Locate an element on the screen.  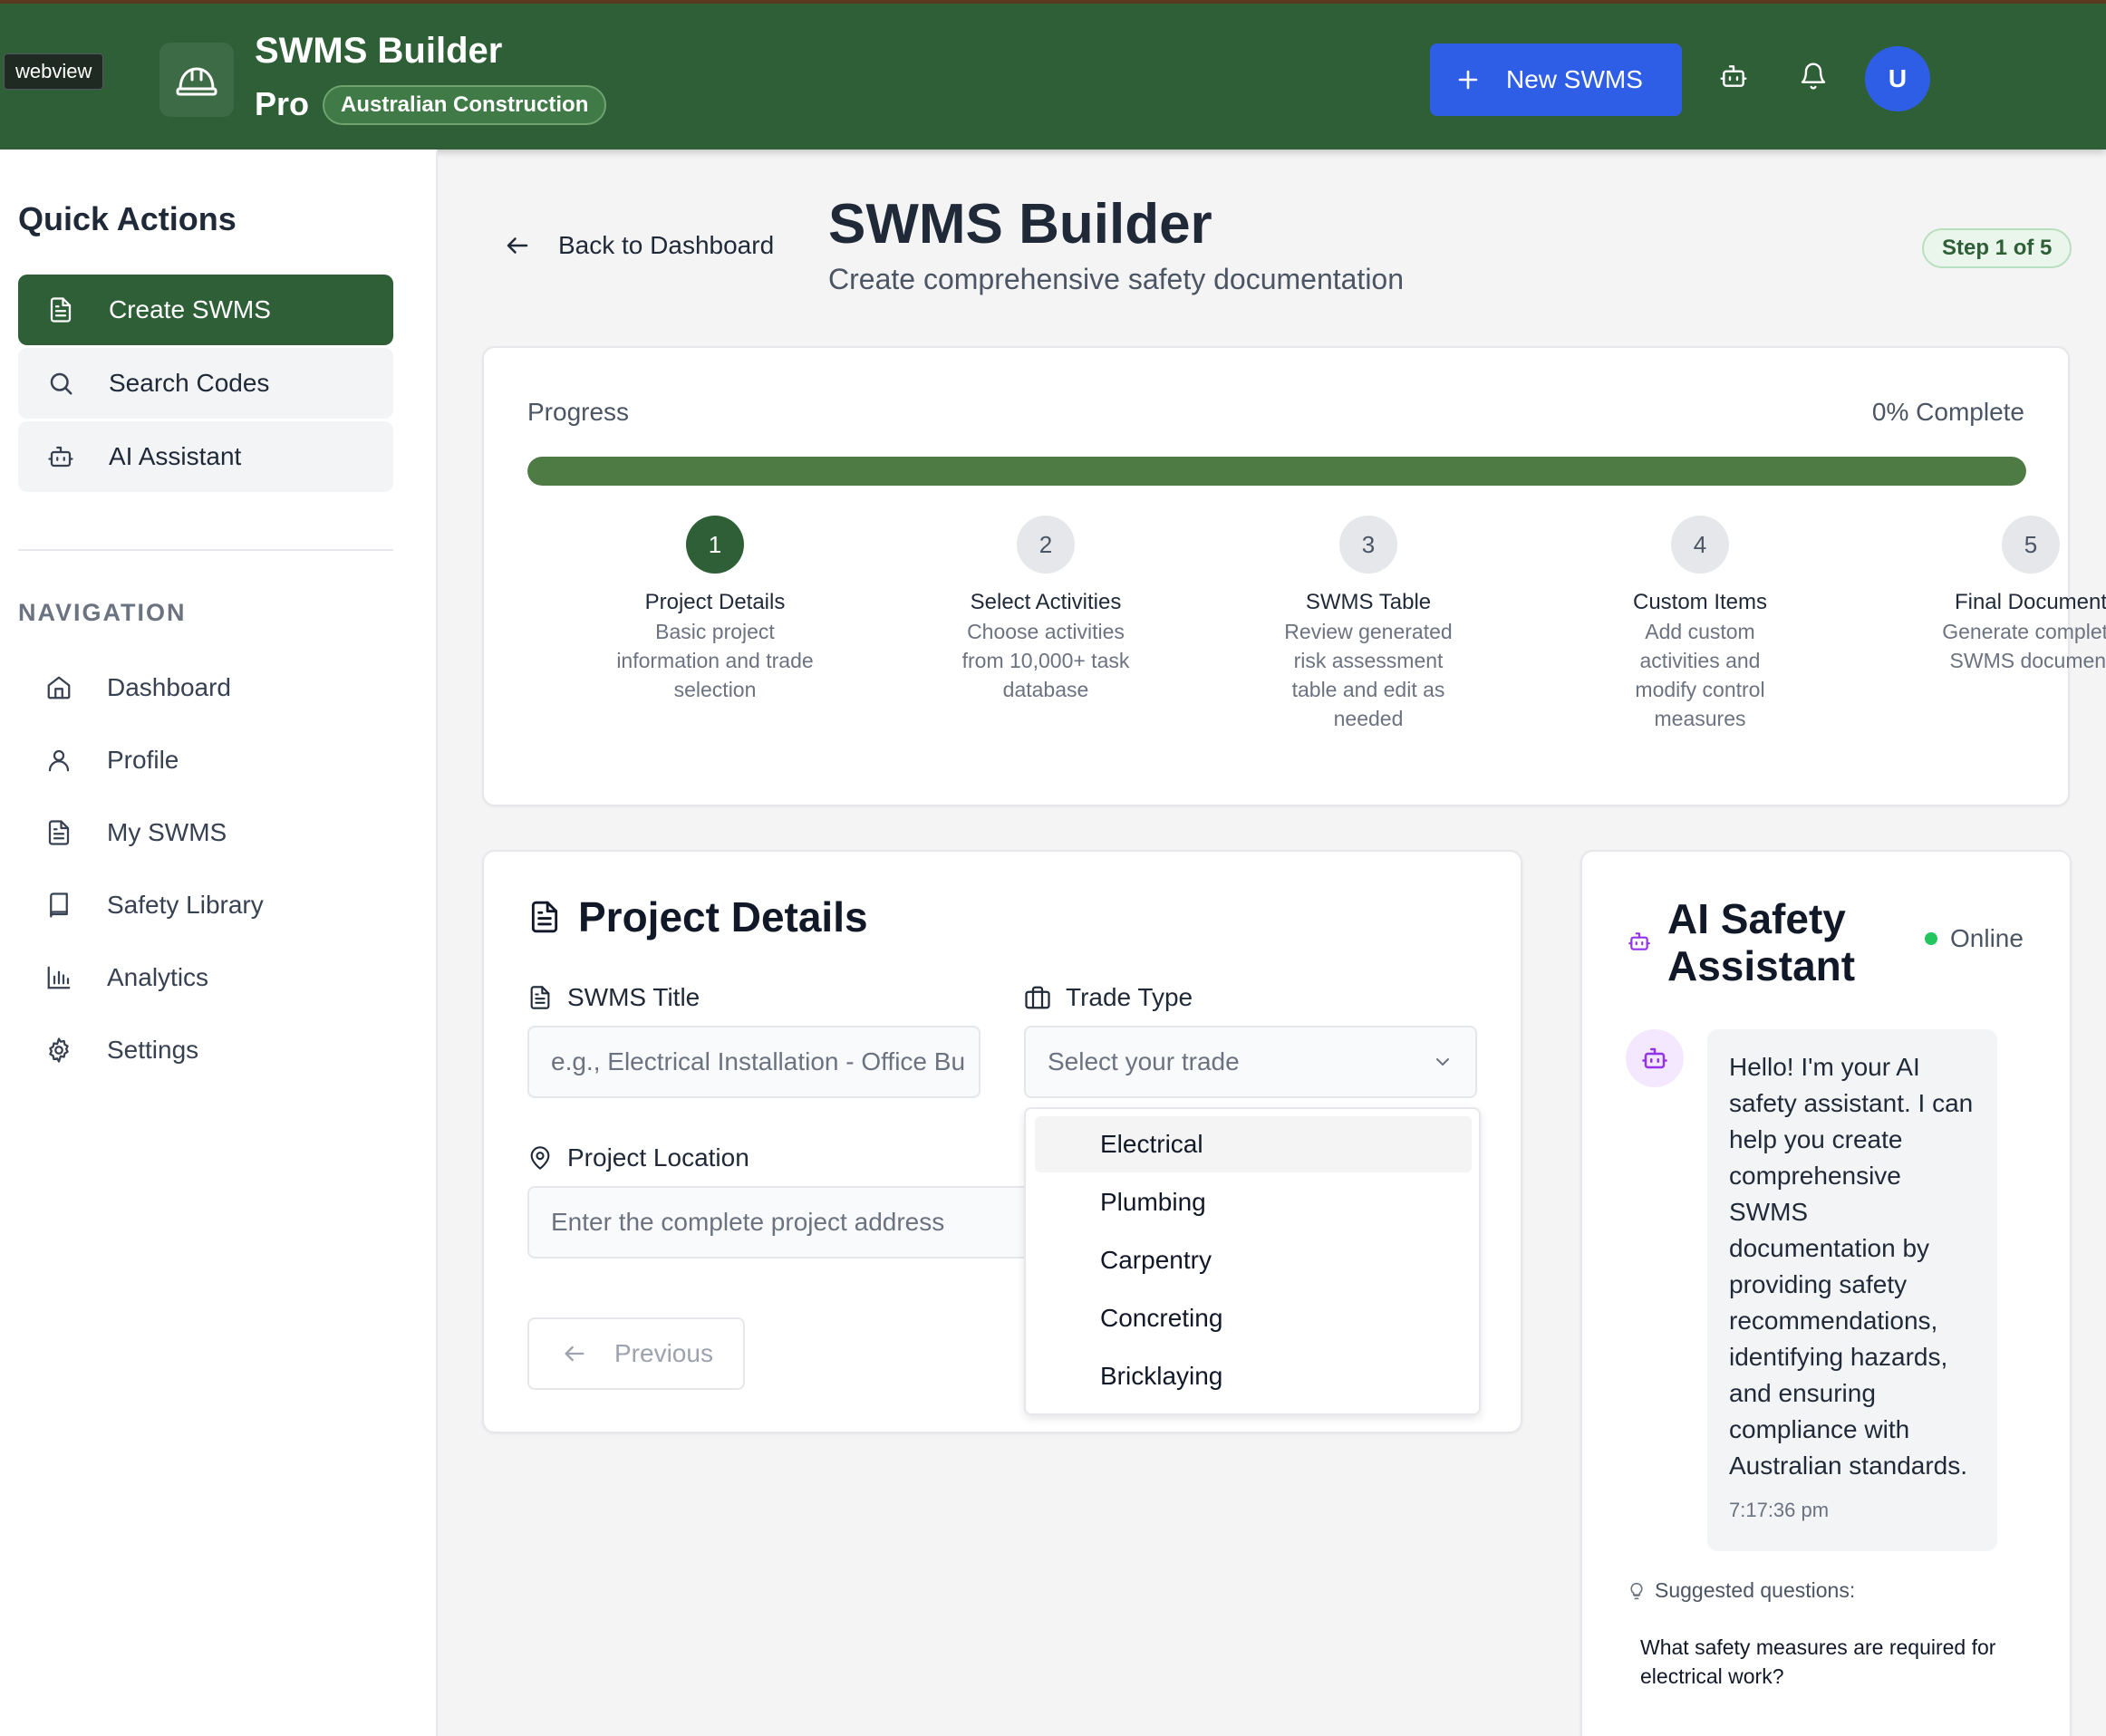
previous-button: Previous is located at coordinates (636, 1353).